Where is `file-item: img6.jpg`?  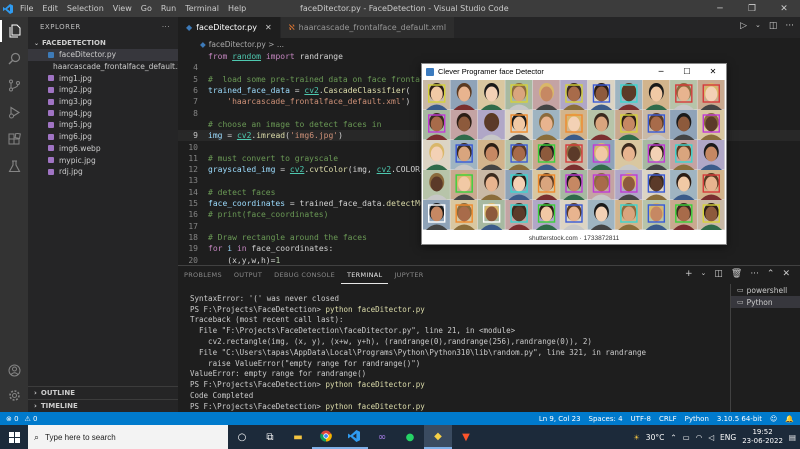 file-item: img6.jpg is located at coordinates (103, 137).